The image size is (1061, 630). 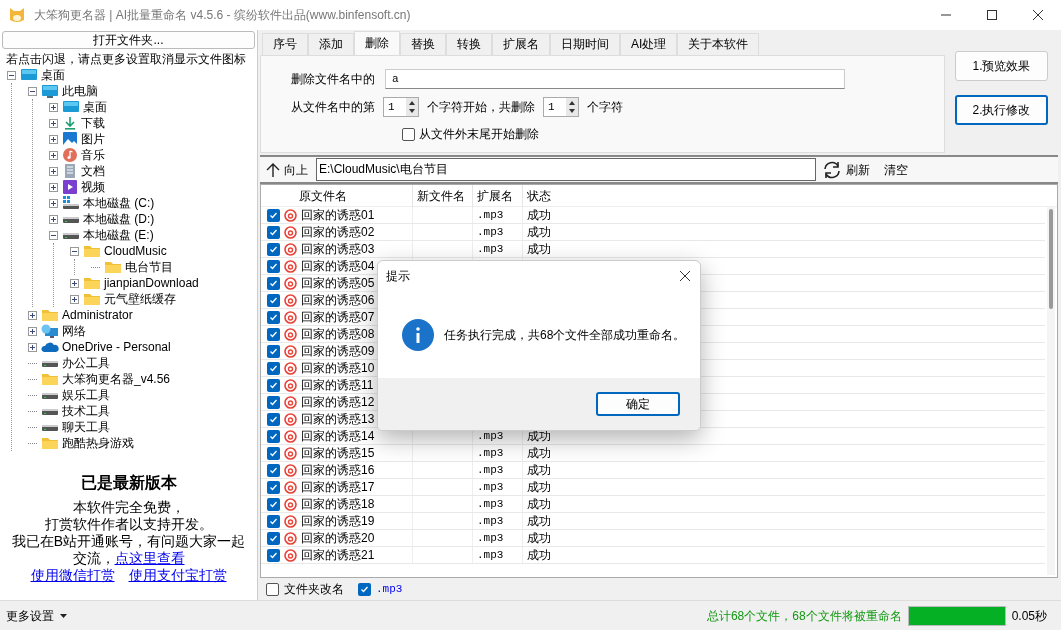 What do you see at coordinates (331, 44) in the screenshot?
I see `tab: 添加` at bounding box center [331, 44].